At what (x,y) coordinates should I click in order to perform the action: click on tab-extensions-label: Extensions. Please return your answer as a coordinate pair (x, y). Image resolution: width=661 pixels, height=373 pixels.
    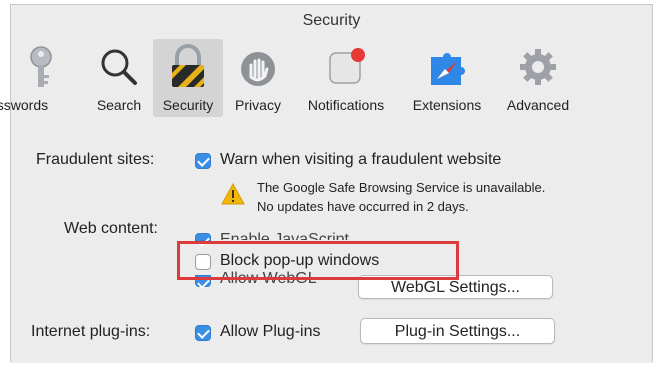
    Looking at the image, I should click on (447, 105).